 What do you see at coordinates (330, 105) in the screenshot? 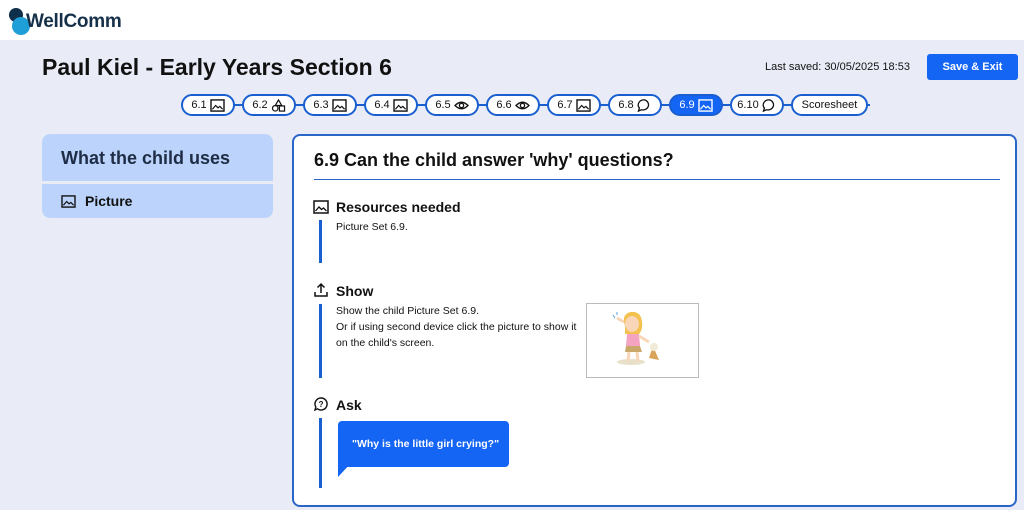
I see `step-6-3: 6.3` at bounding box center [330, 105].